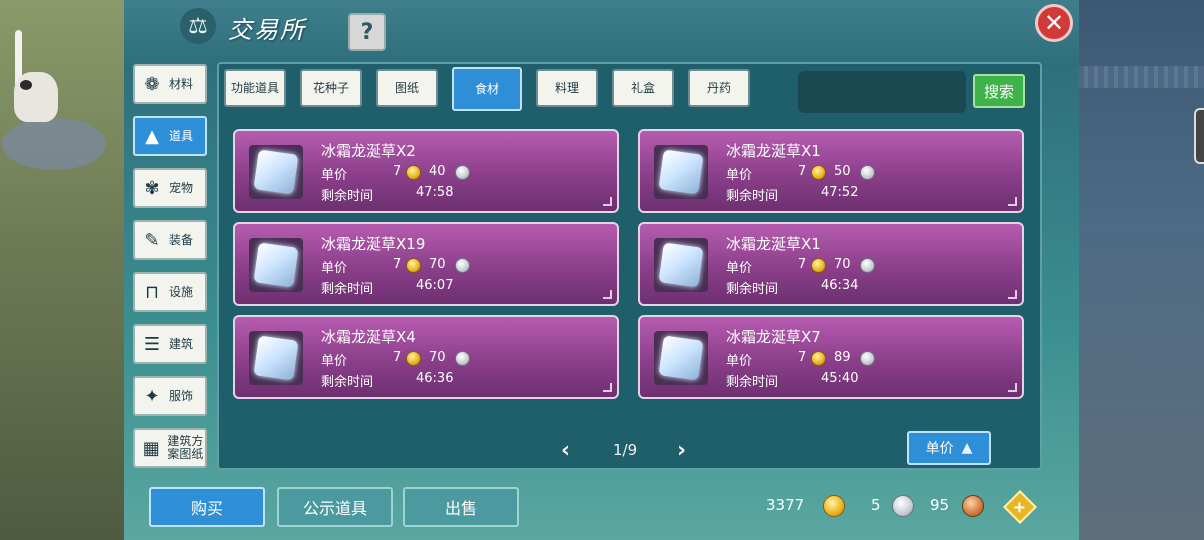  Describe the element at coordinates (152, 344) in the screenshot. I see `building-icon: ☰` at that location.